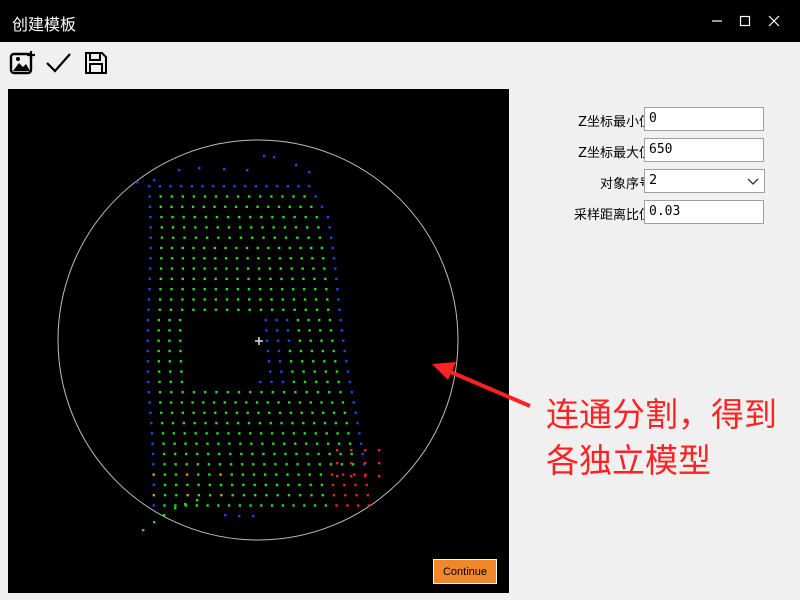 This screenshot has width=800, height=600. Describe the element at coordinates (96, 63) in the screenshot. I see `save-button` at that location.